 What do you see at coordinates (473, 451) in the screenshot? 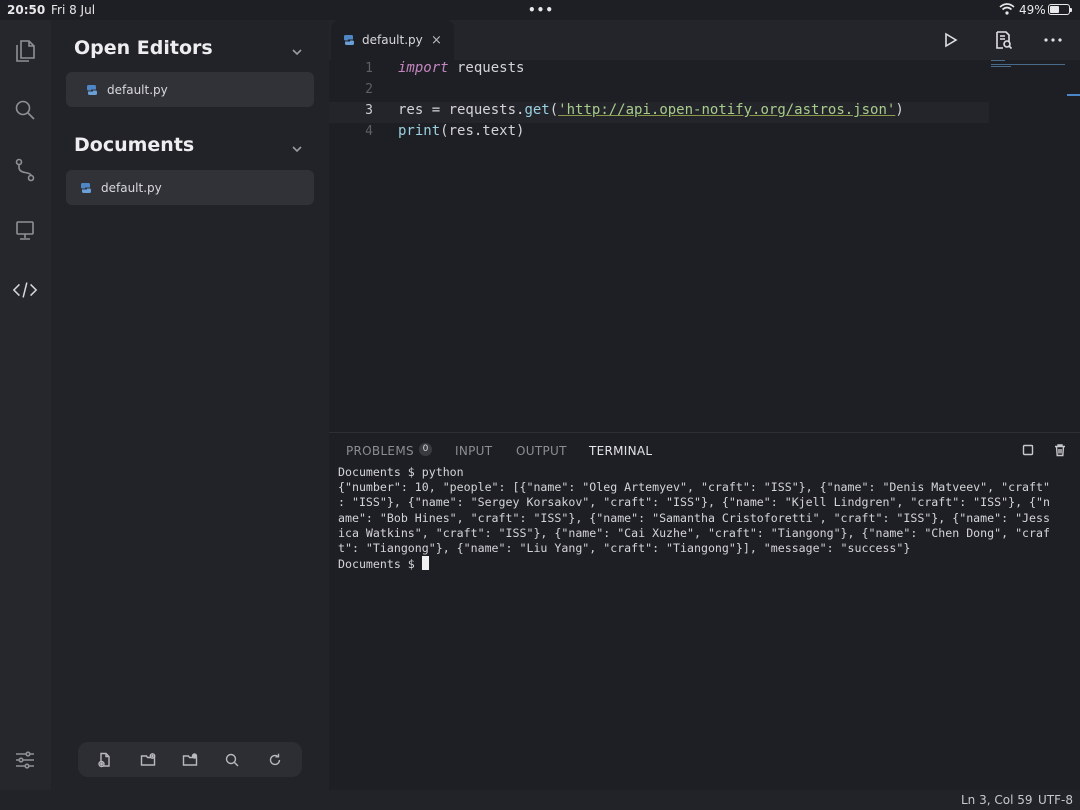
I see `tab-input: INPUT` at bounding box center [473, 451].